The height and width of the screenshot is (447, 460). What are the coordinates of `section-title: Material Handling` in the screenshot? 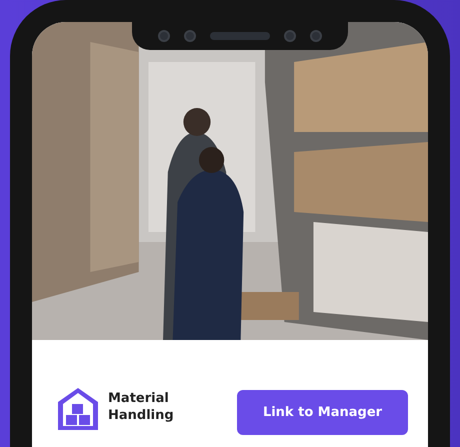 It's located at (141, 407).